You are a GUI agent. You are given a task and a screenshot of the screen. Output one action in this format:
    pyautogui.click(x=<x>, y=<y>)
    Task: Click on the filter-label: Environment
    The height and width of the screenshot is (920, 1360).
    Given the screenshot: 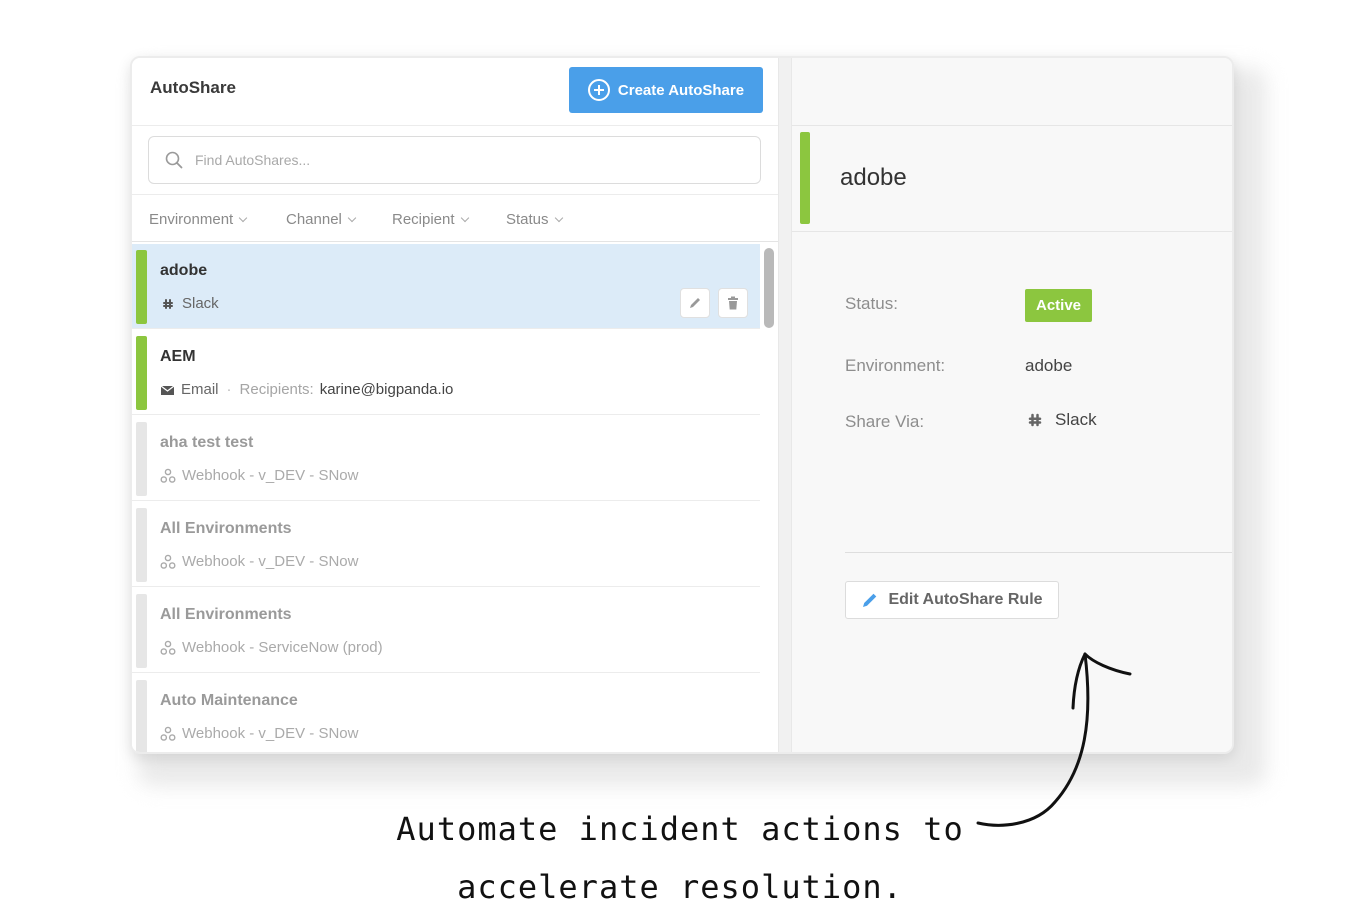 What is the action you would take?
    pyautogui.click(x=191, y=219)
    